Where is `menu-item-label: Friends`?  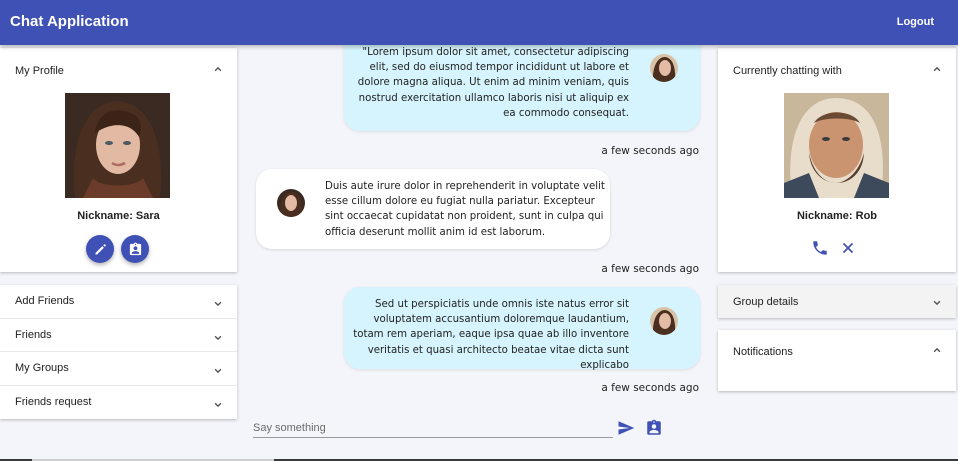
menu-item-label: Friends is located at coordinates (33, 334).